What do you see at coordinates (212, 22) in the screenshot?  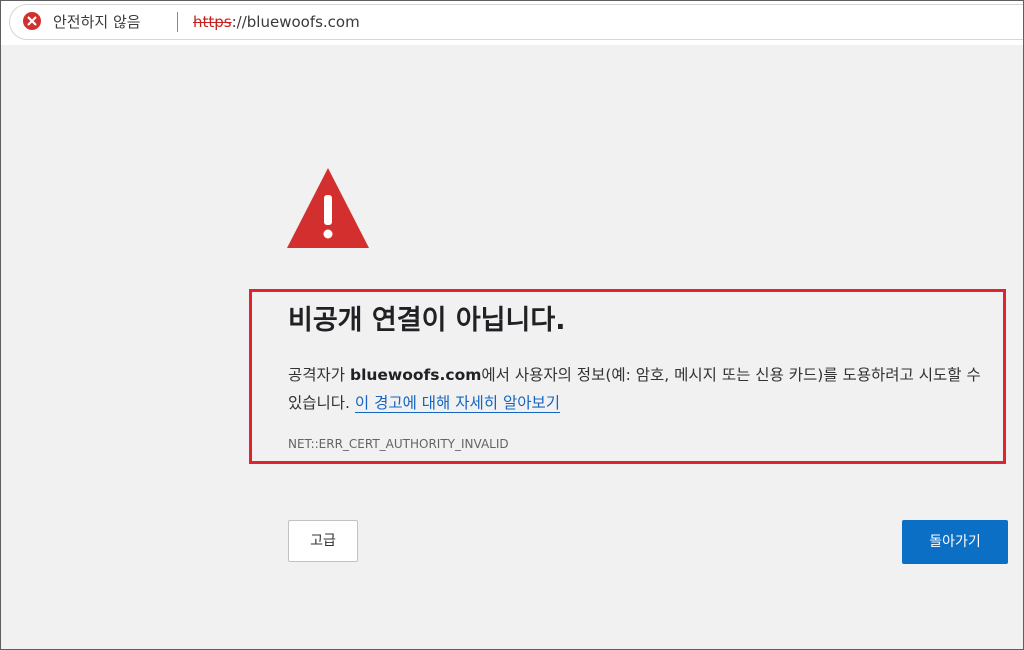 I see `url-scheme: https` at bounding box center [212, 22].